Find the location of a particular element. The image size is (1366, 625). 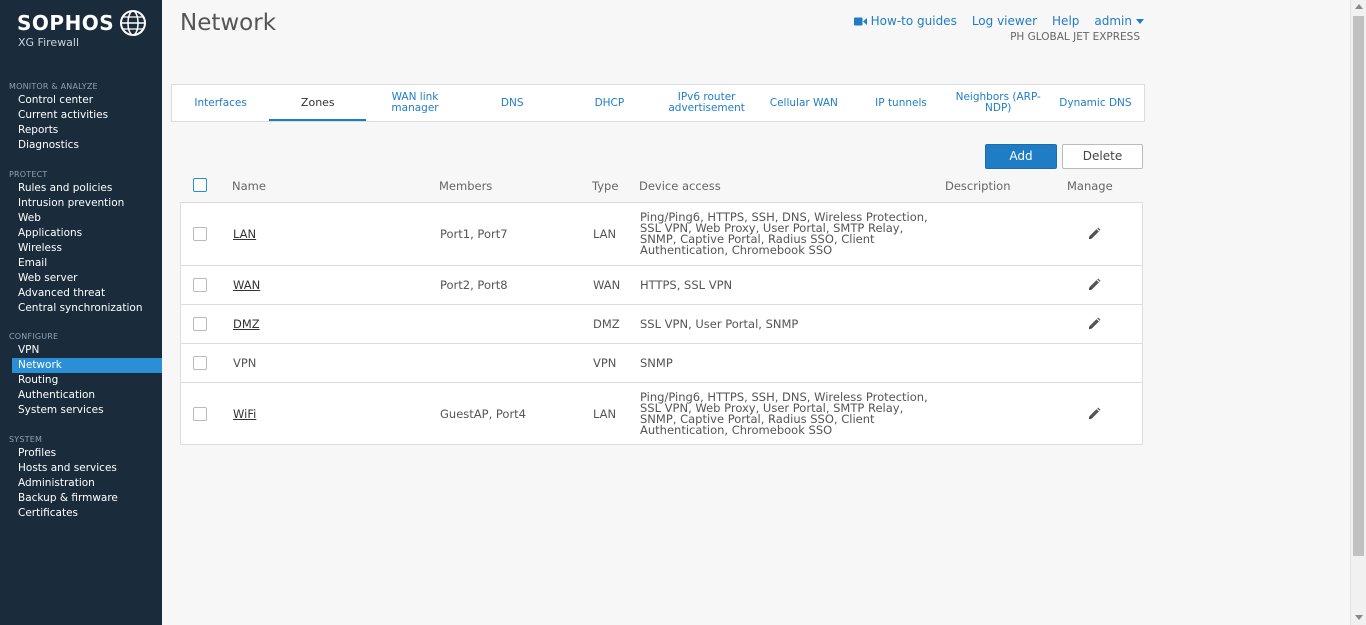

cell-name: LAN is located at coordinates (244, 234).